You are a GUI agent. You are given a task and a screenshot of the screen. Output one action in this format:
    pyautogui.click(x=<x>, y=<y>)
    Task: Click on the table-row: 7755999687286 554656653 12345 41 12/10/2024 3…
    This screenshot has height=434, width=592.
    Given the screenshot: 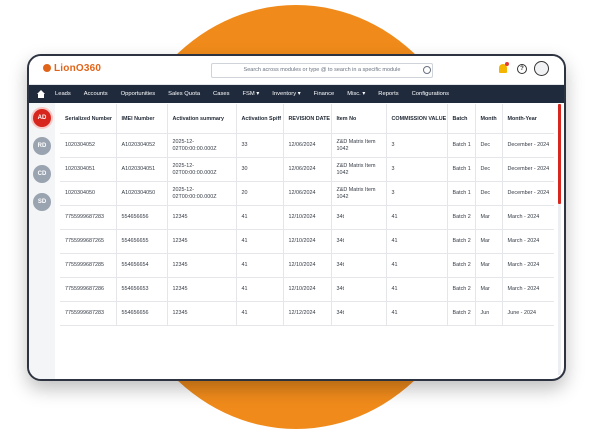 What is the action you would take?
    pyautogui.click(x=307, y=289)
    